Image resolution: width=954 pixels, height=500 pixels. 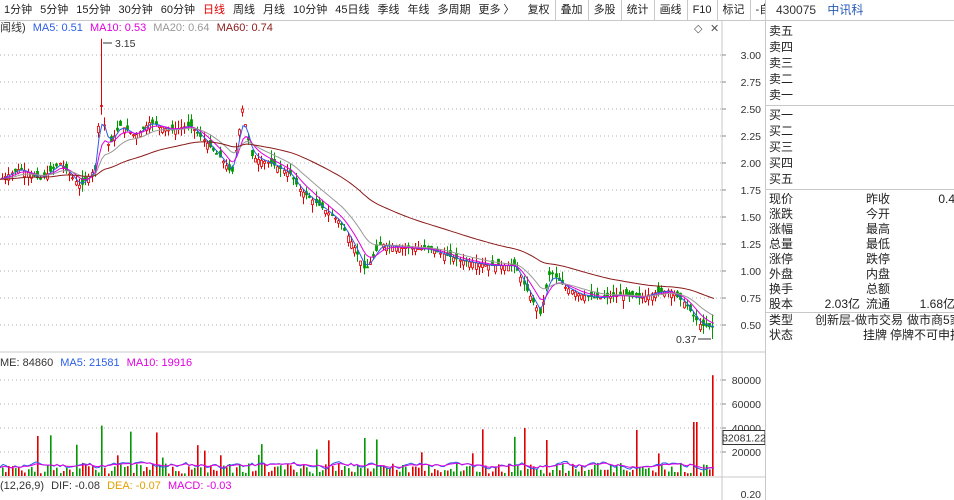 What do you see at coordinates (454, 10) in the screenshot?
I see `period-tab: 多周期` at bounding box center [454, 10].